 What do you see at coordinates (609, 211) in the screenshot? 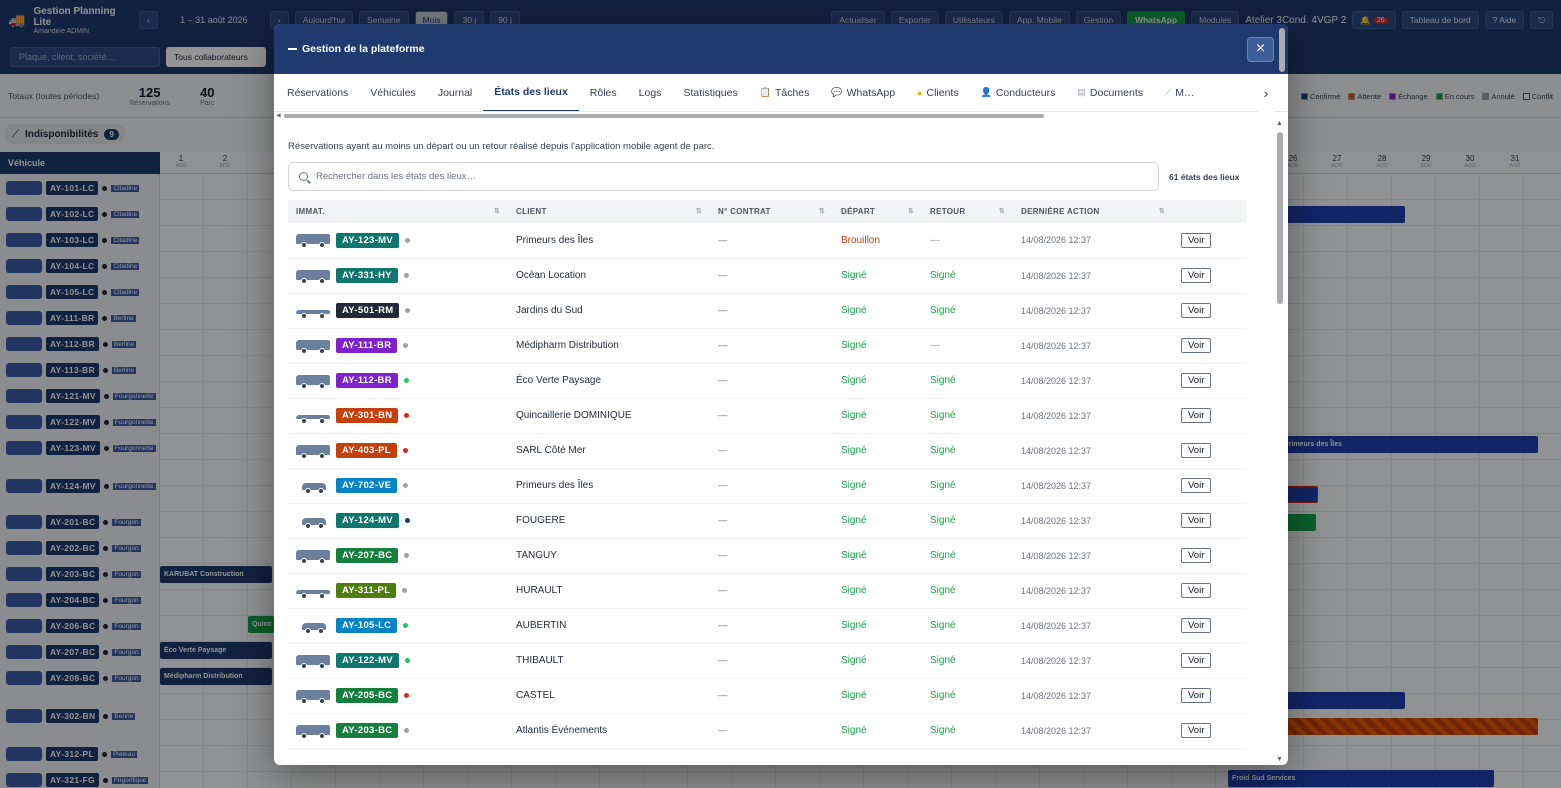
I see `col-header-client: CLIENT ⇅` at bounding box center [609, 211].